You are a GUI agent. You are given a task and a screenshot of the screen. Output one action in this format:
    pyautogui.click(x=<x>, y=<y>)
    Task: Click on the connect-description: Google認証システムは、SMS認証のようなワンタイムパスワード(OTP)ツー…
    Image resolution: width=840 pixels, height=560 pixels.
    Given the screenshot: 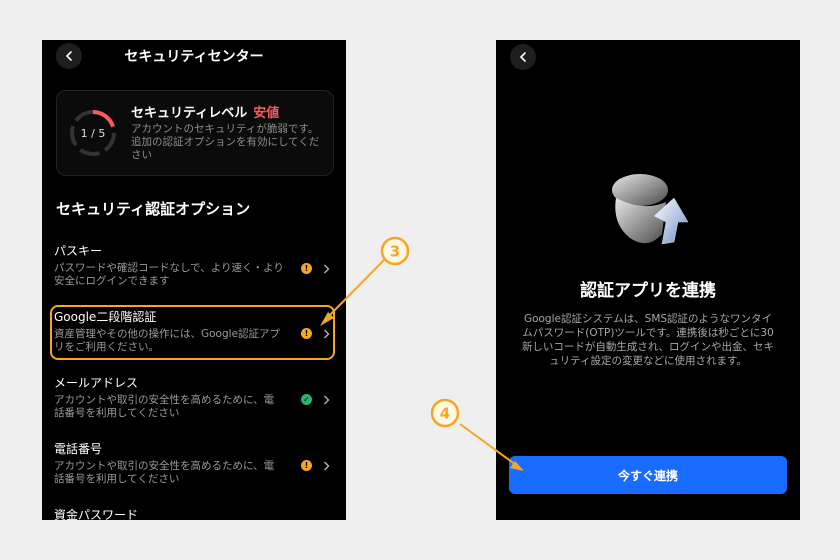 What is the action you would take?
    pyautogui.click(x=648, y=340)
    